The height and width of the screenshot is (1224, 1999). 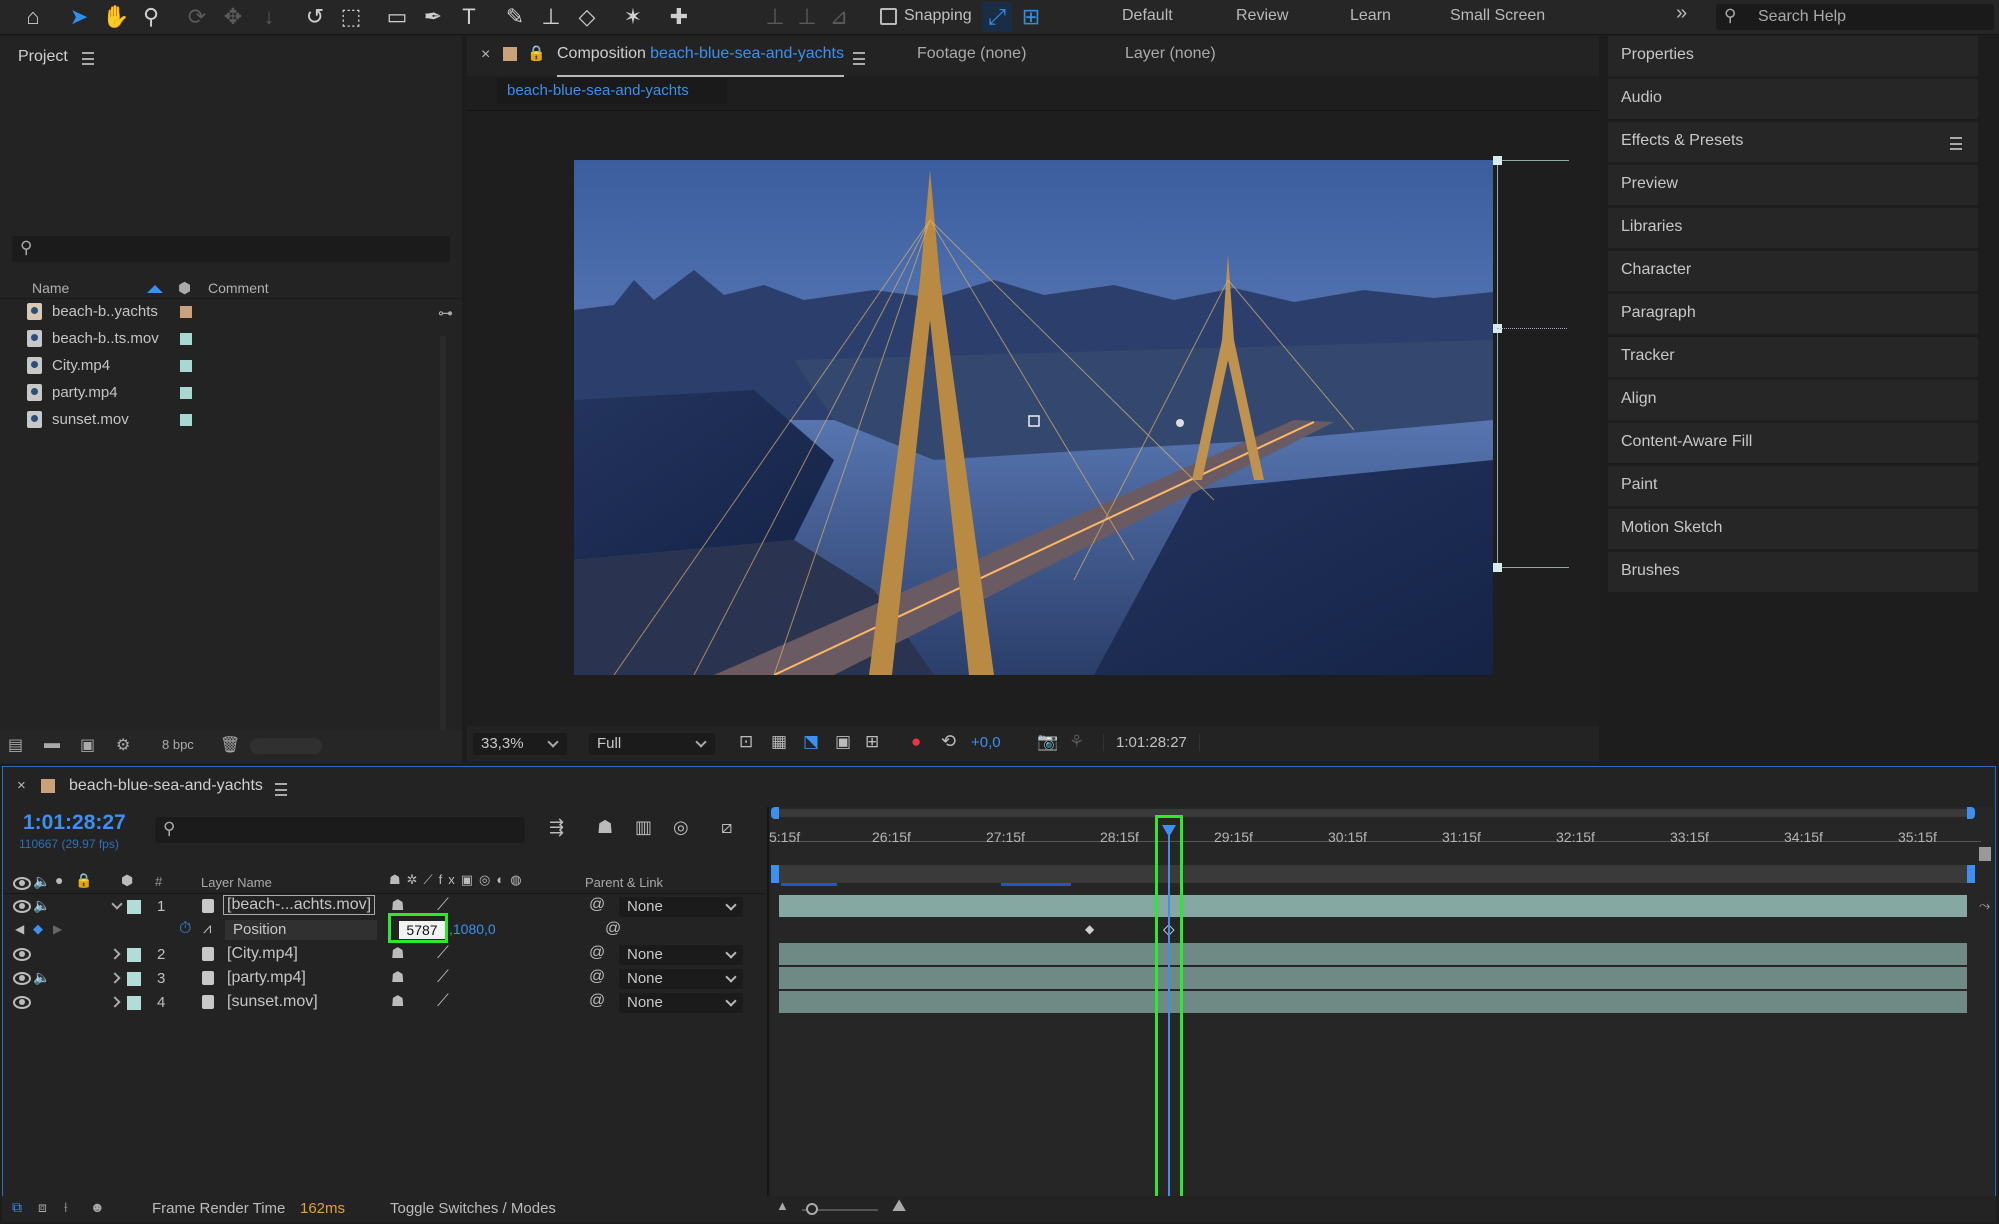 I want to click on keyframe-diamond-icon: ◆, so click(x=38, y=929).